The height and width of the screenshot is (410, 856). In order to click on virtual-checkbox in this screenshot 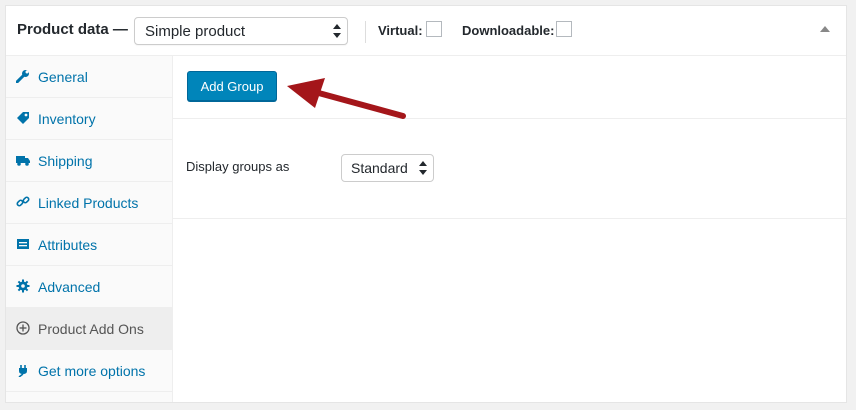, I will do `click(434, 29)`.